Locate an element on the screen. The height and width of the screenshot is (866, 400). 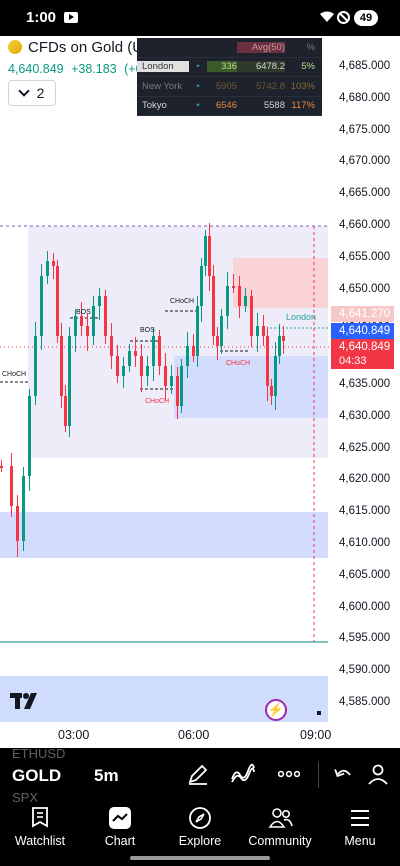
price-tick: 4,590.000 is located at coordinates (365, 670).